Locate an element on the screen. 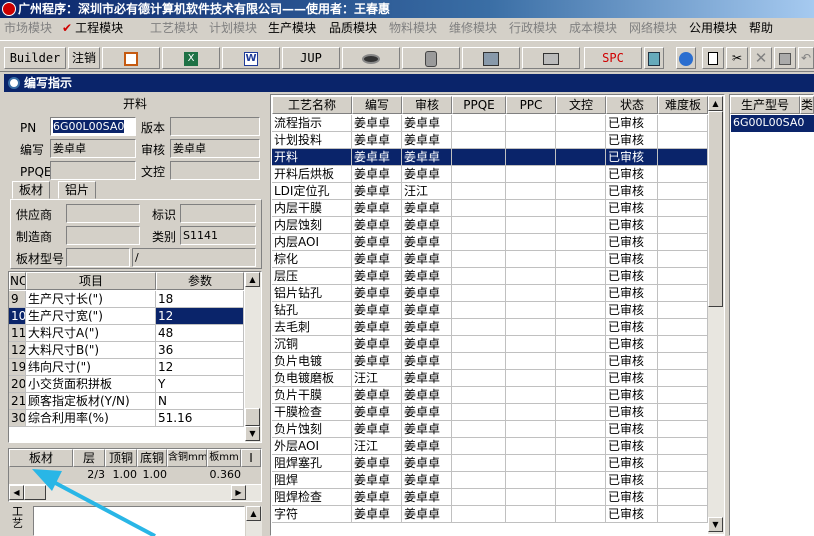 This screenshot has width=814, height=536. param-row: 11 大料尺寸A(") 48 is located at coordinates (126, 333).